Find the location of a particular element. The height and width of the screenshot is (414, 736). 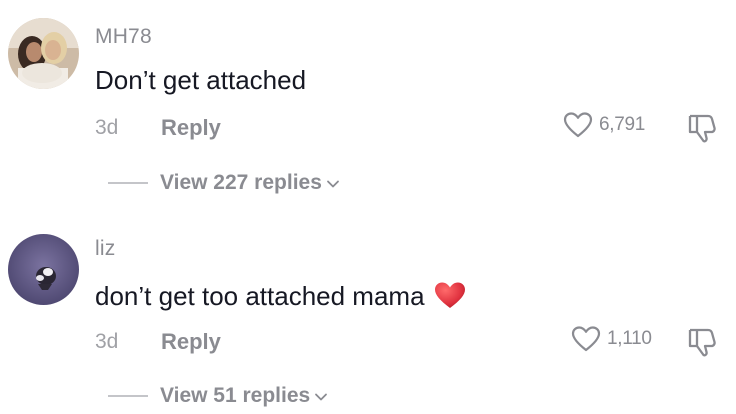

view-replies-label: View 51 replies is located at coordinates (235, 395).